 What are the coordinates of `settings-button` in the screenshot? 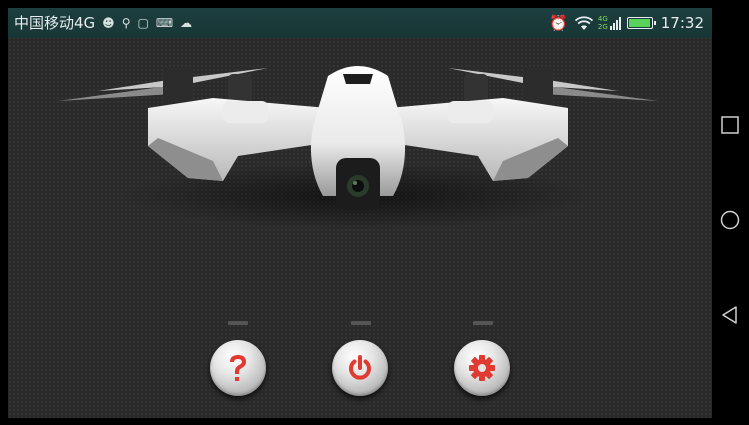 It's located at (482, 368).